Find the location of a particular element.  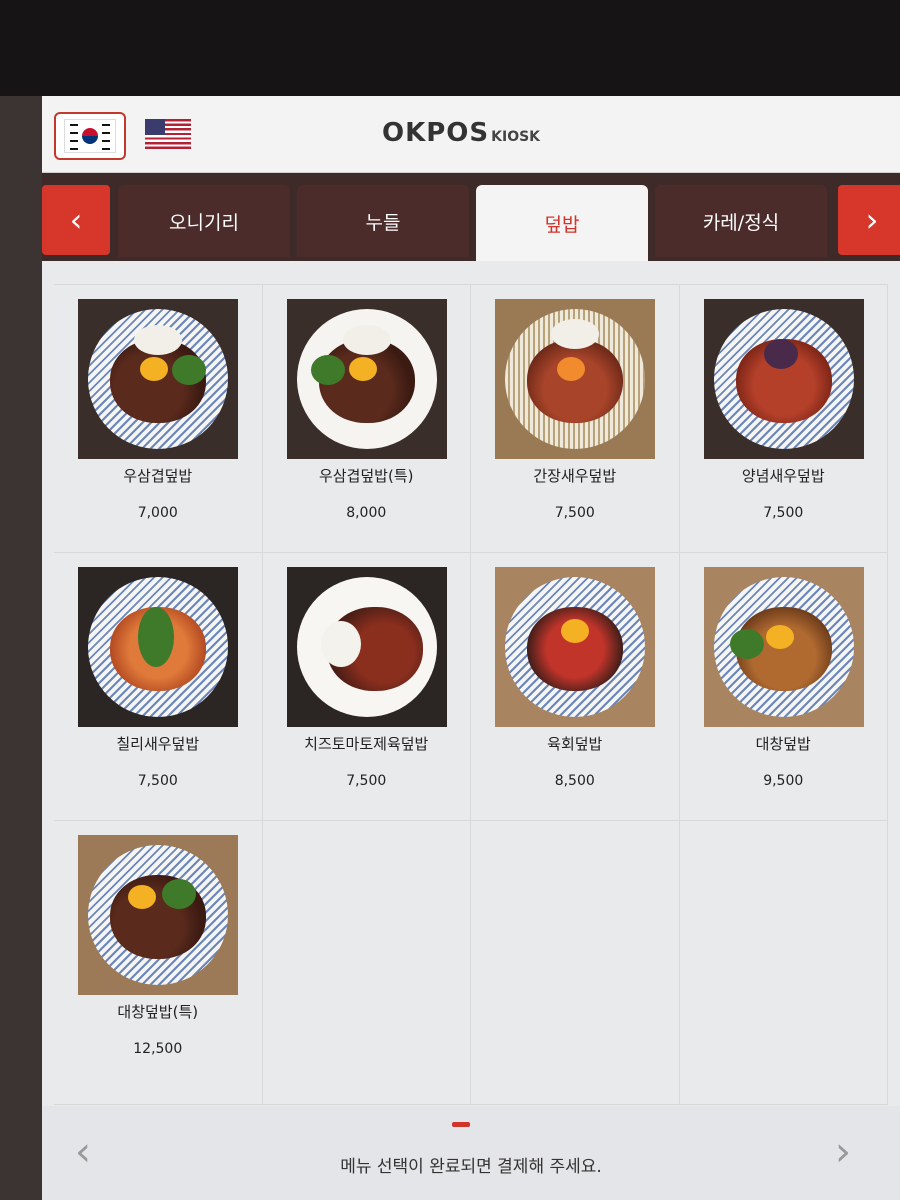

menu-item-name: 치즈토마토제육덮밥 is located at coordinates (366, 744).